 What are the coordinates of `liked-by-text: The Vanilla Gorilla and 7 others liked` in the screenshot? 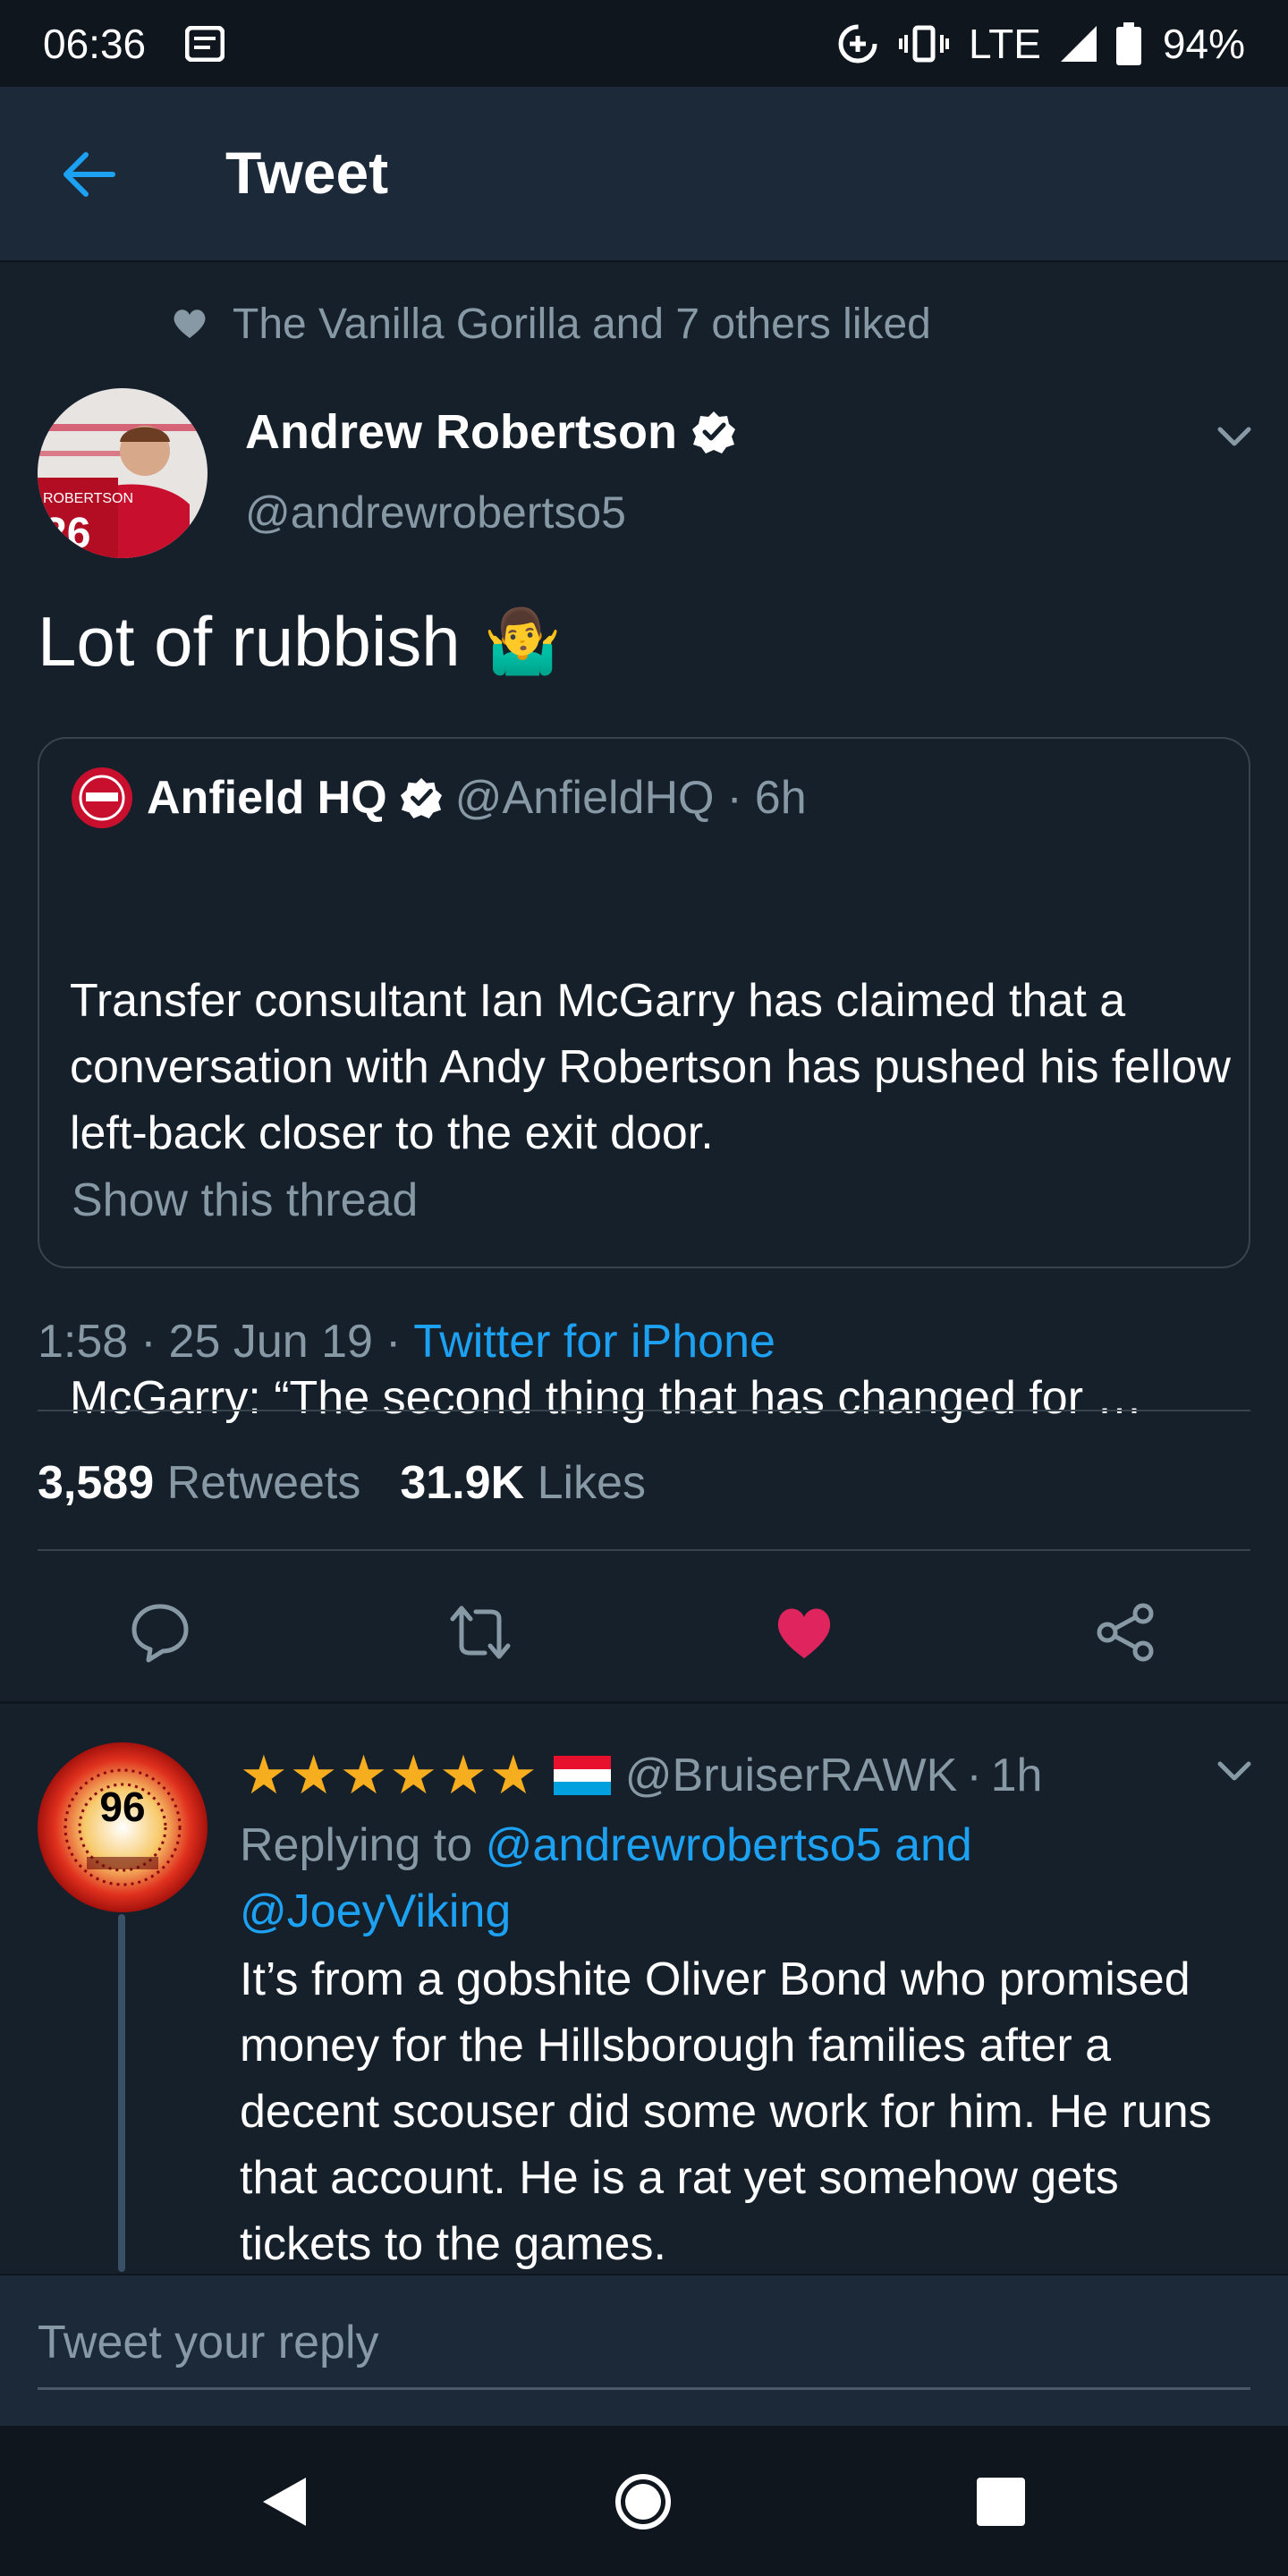 It's located at (582, 324).